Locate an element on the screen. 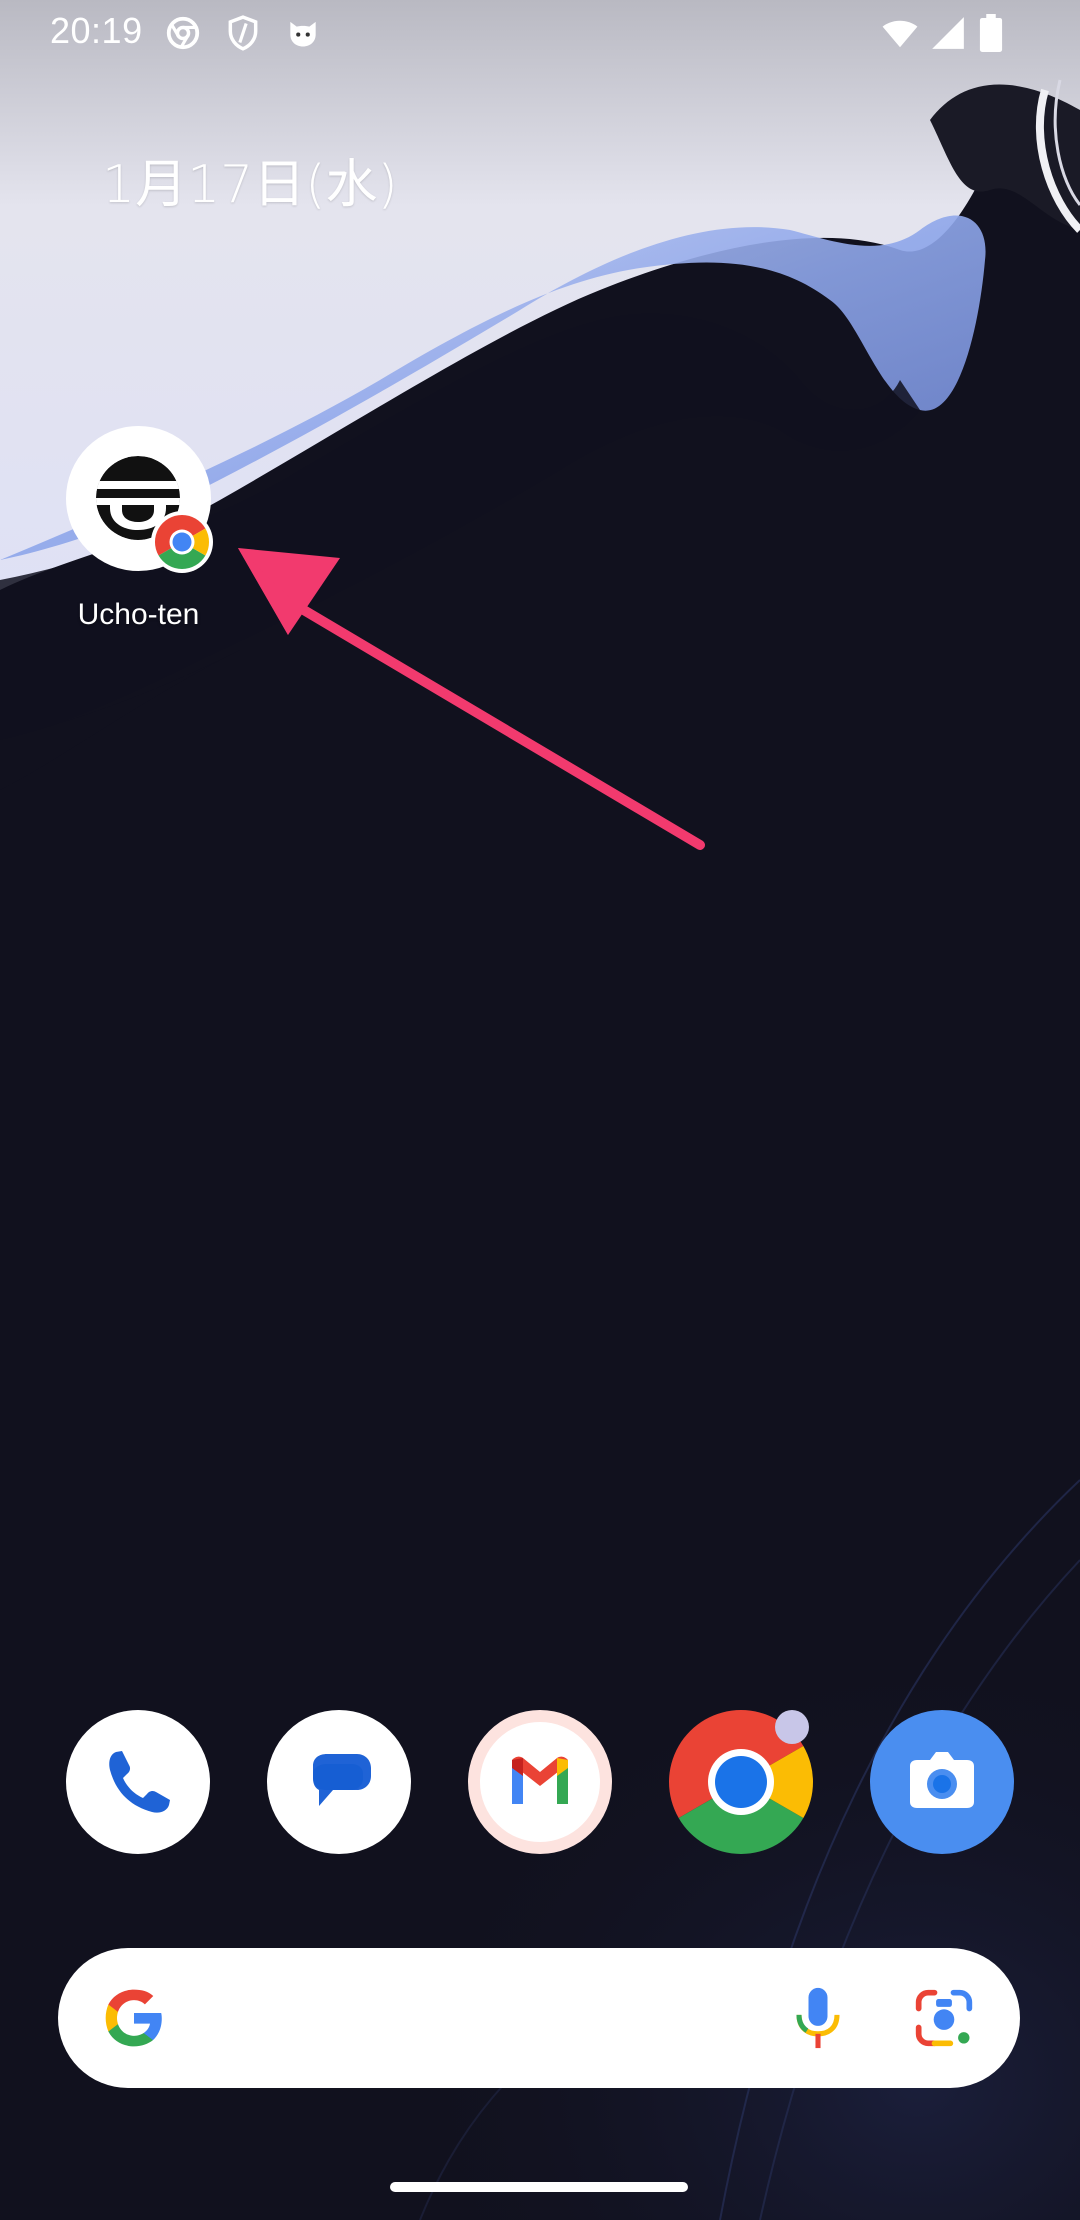 The image size is (1080, 2220). messages-app is located at coordinates (339, 1782).